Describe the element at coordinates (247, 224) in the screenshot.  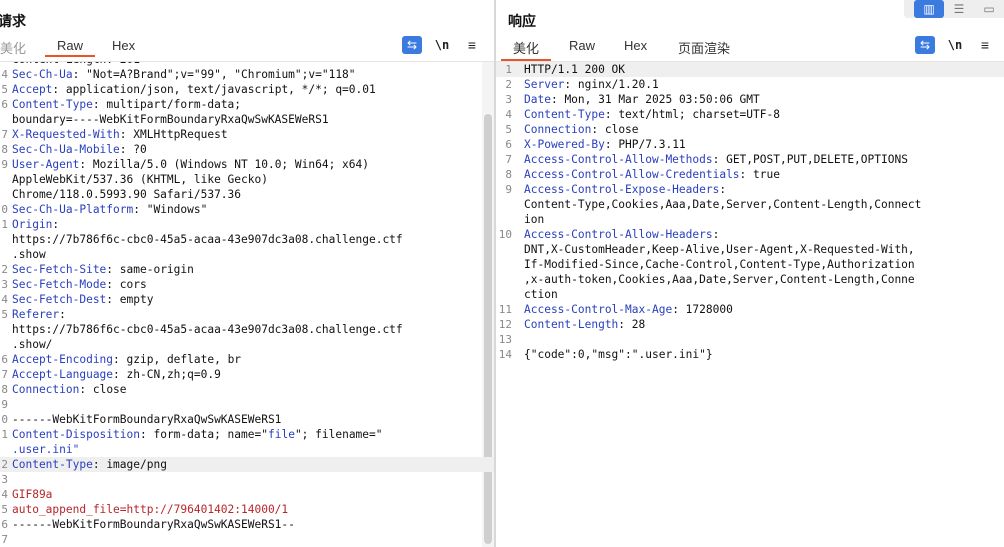
I see `code-line: 1 Origin:` at that location.